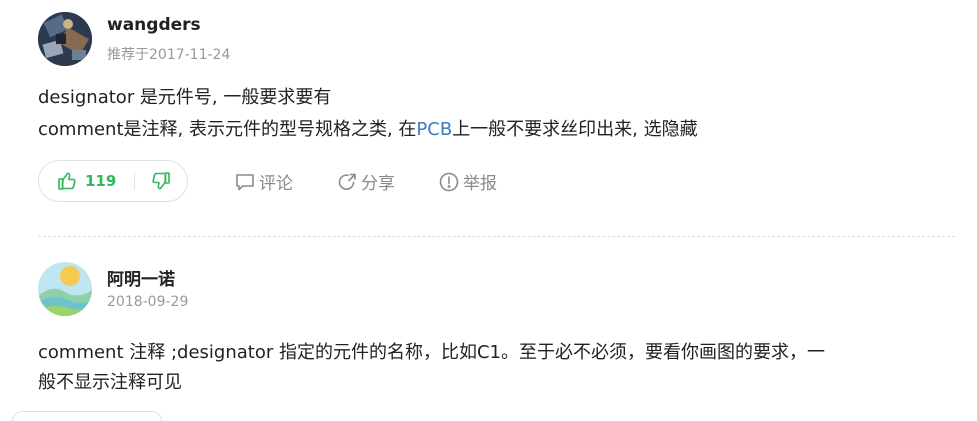 This screenshot has height=421, width=977. What do you see at coordinates (480, 184) in the screenshot?
I see `report-label: 举报` at bounding box center [480, 184].